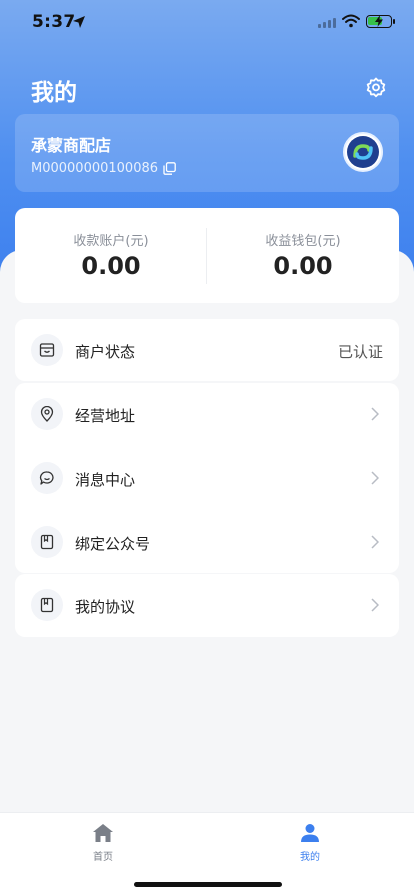 The image size is (414, 896). What do you see at coordinates (380, 21) in the screenshot?
I see `battery-icon` at bounding box center [380, 21].